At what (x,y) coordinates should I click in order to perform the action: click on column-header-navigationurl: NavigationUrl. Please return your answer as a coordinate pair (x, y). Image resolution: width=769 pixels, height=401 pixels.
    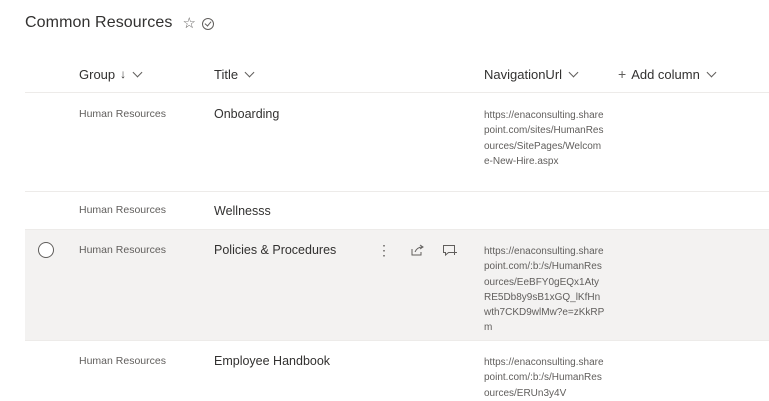
    Looking at the image, I should click on (531, 74).